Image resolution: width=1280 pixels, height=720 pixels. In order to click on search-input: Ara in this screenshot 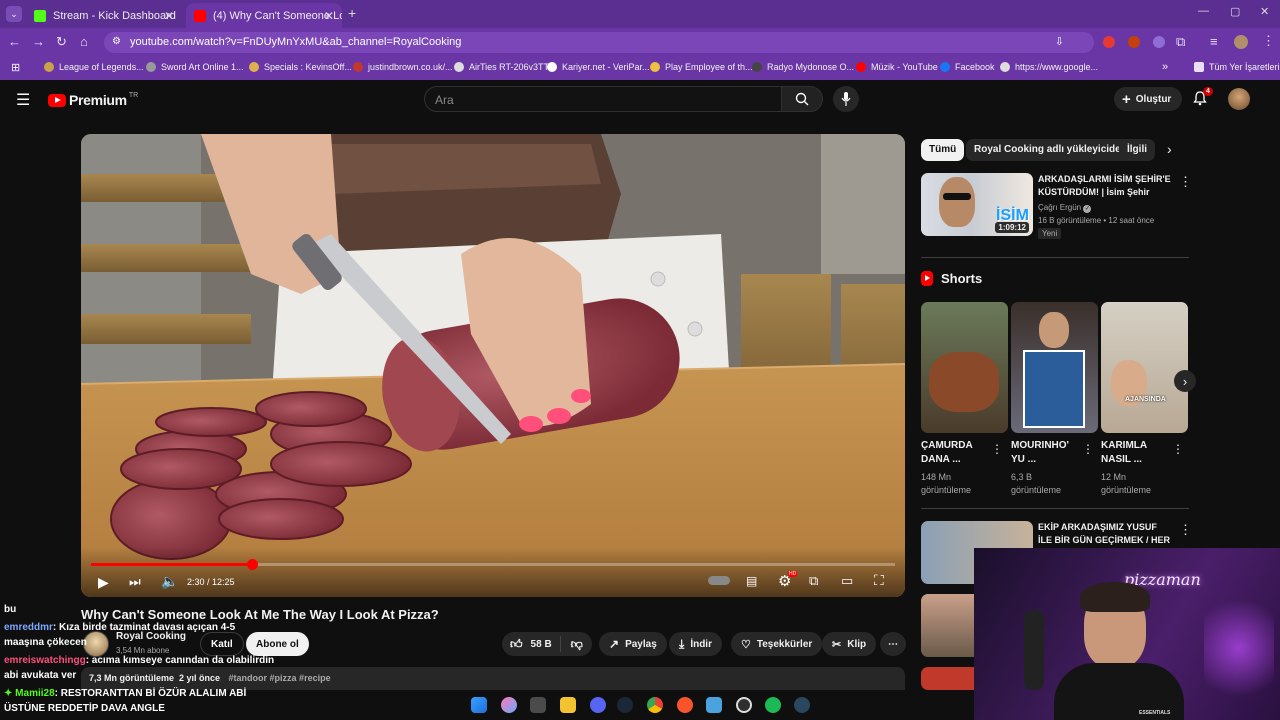, I will do `click(603, 99)`.